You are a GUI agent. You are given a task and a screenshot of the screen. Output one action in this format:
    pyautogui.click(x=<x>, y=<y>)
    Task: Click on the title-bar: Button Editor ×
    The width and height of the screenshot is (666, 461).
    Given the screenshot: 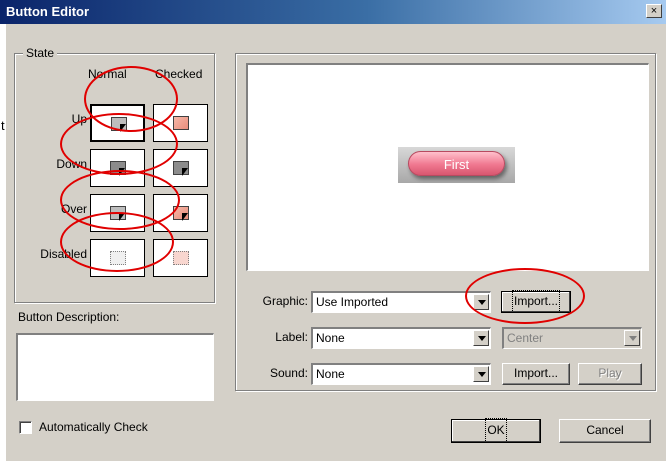 What is the action you would take?
    pyautogui.click(x=333, y=12)
    